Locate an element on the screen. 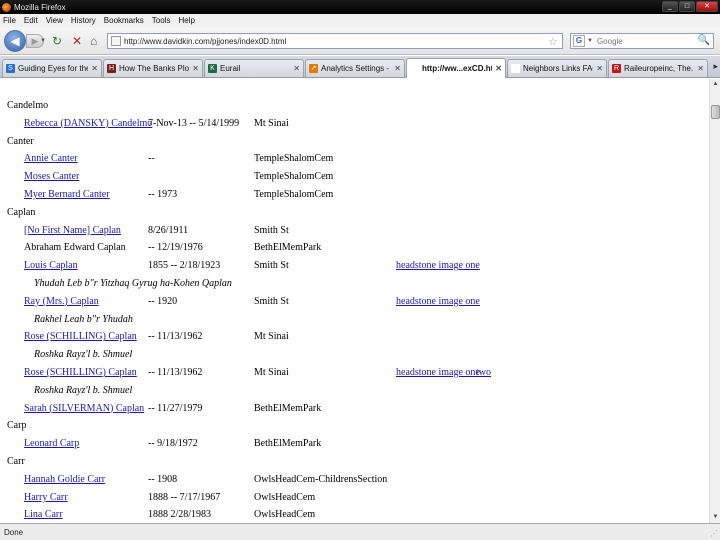  person-name-link: Abraham Edward Caplan is located at coordinates (75, 248).